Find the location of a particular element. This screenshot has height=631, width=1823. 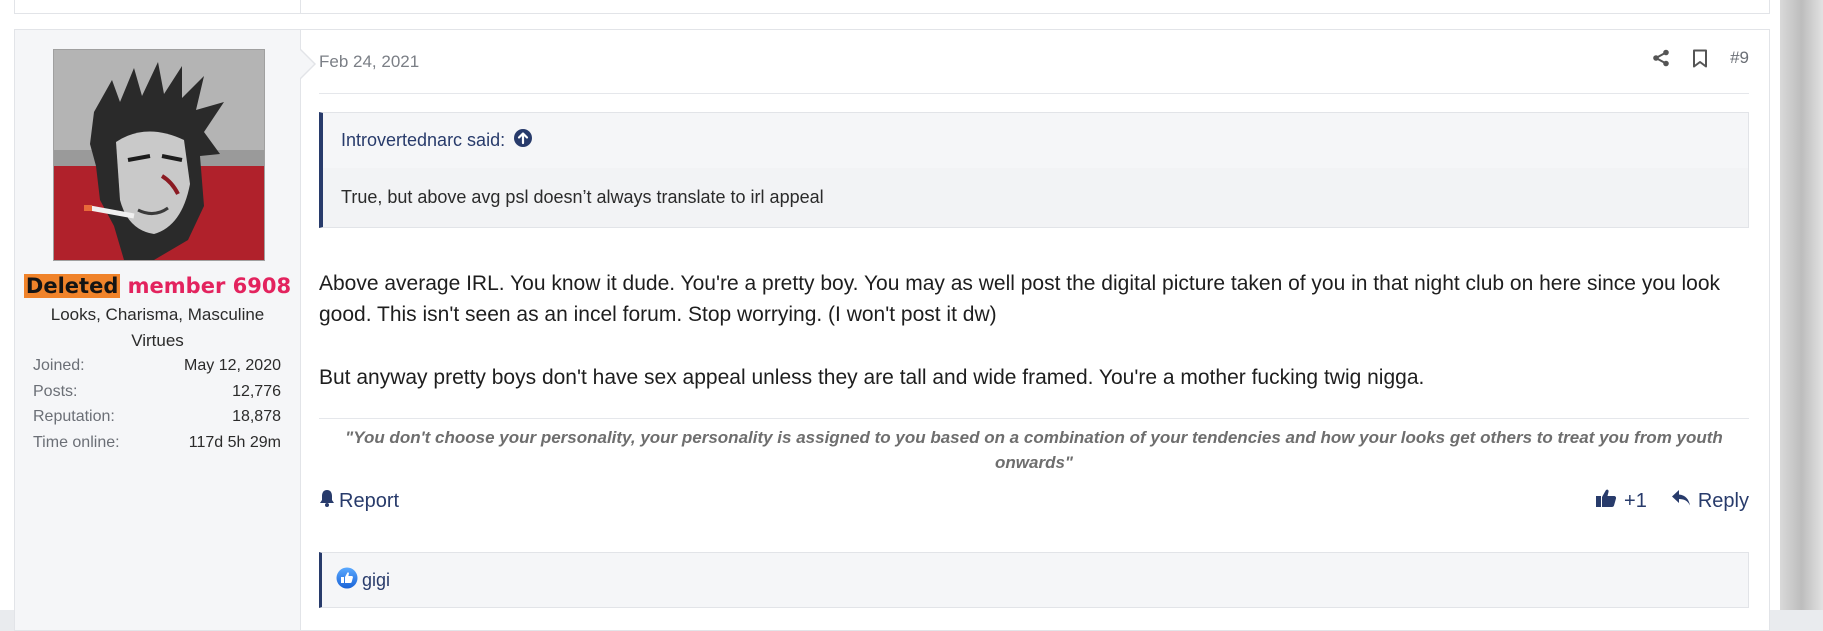

like-count: +1 is located at coordinates (1635, 500).